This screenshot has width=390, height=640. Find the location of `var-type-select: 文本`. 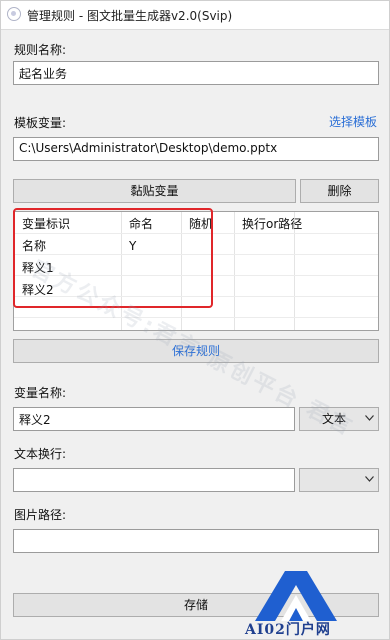

var-type-select: 文本 is located at coordinates (339, 419).